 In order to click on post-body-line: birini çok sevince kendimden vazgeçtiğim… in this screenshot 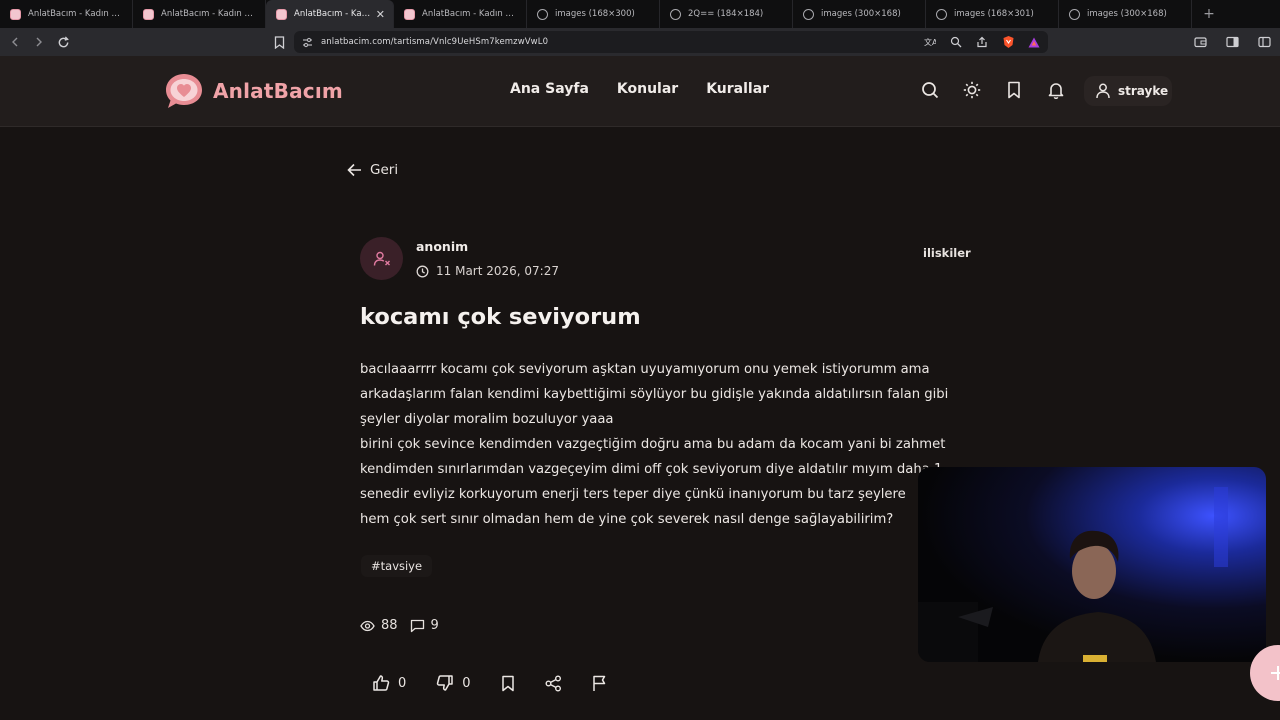, I will do `click(653, 444)`.